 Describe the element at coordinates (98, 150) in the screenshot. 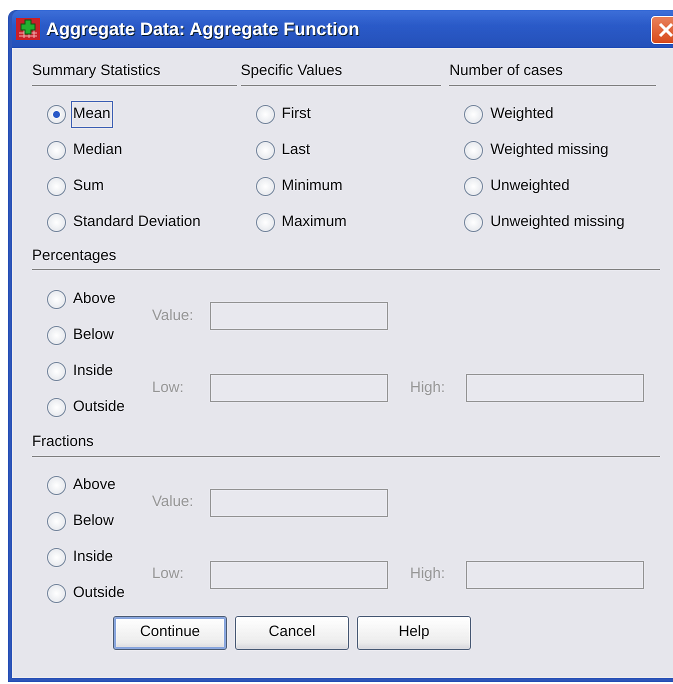

I see `radio-label: Median` at that location.